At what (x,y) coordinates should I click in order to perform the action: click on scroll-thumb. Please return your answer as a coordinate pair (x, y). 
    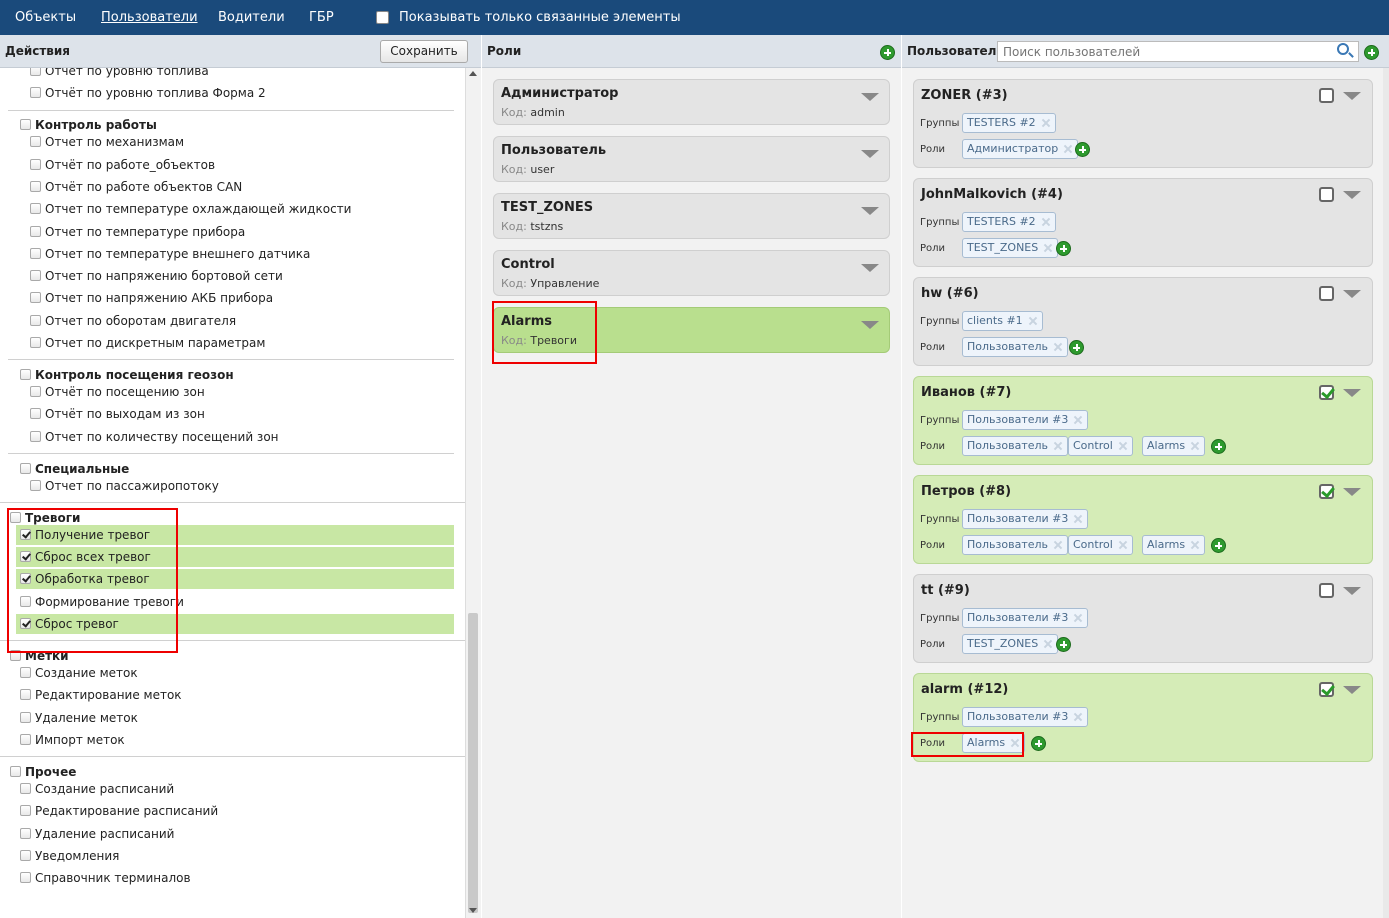
    Looking at the image, I should click on (473, 763).